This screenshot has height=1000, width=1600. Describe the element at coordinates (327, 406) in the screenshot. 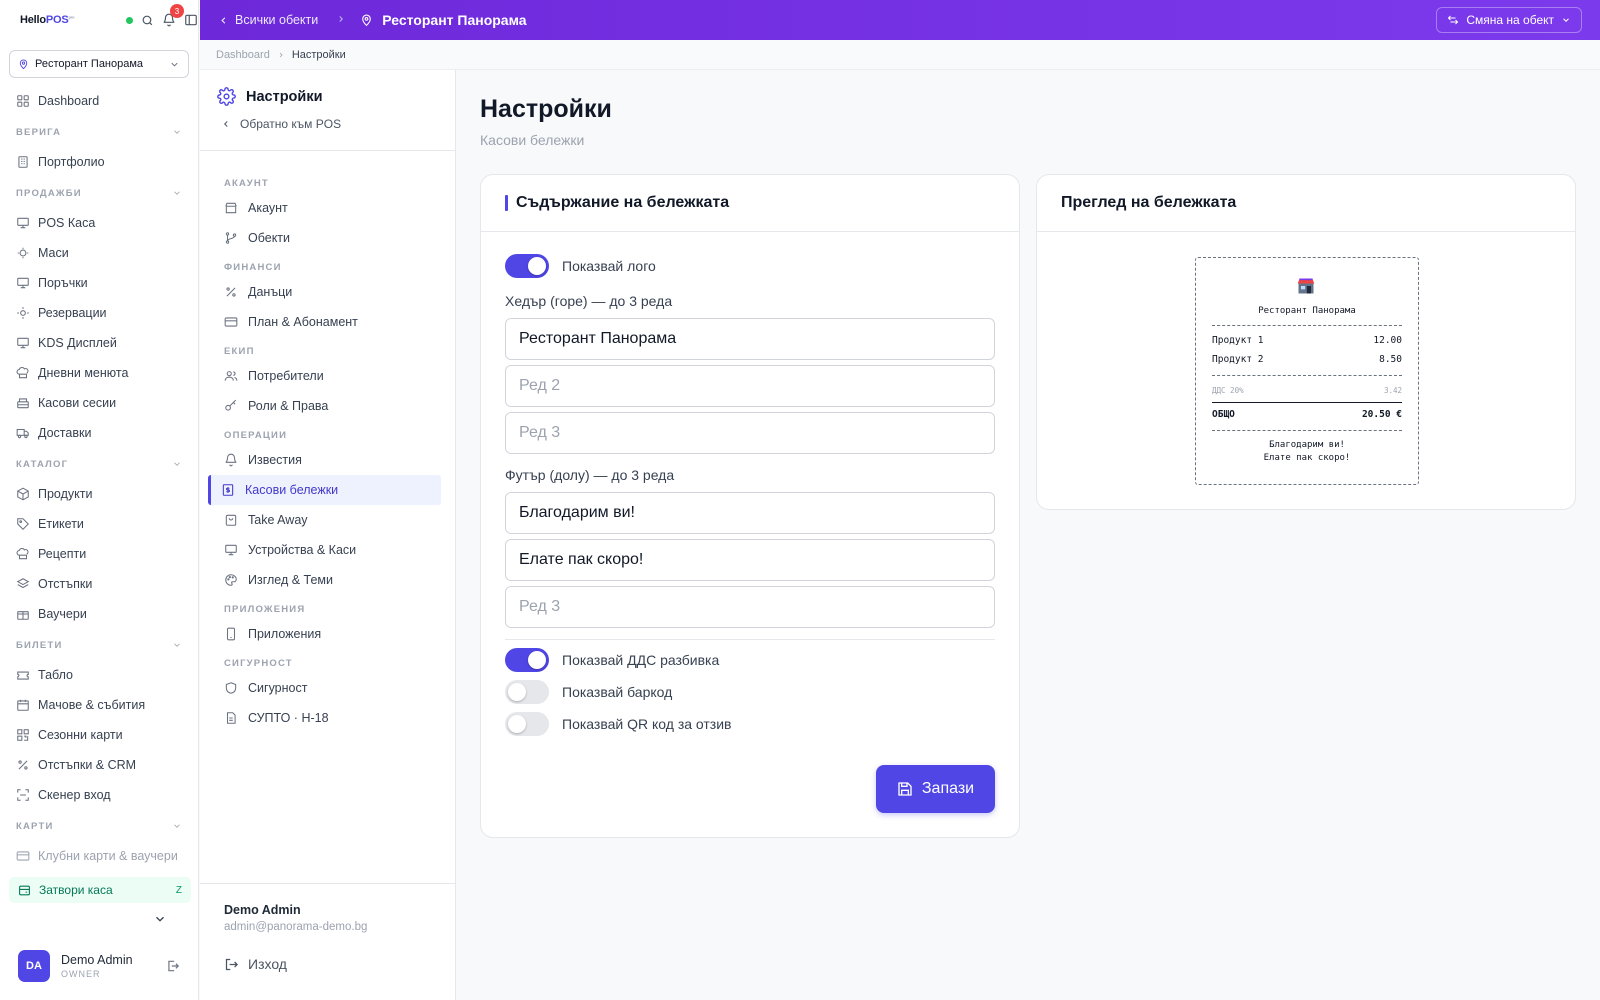

I see `settings-item-roles: Роли & Права` at that location.